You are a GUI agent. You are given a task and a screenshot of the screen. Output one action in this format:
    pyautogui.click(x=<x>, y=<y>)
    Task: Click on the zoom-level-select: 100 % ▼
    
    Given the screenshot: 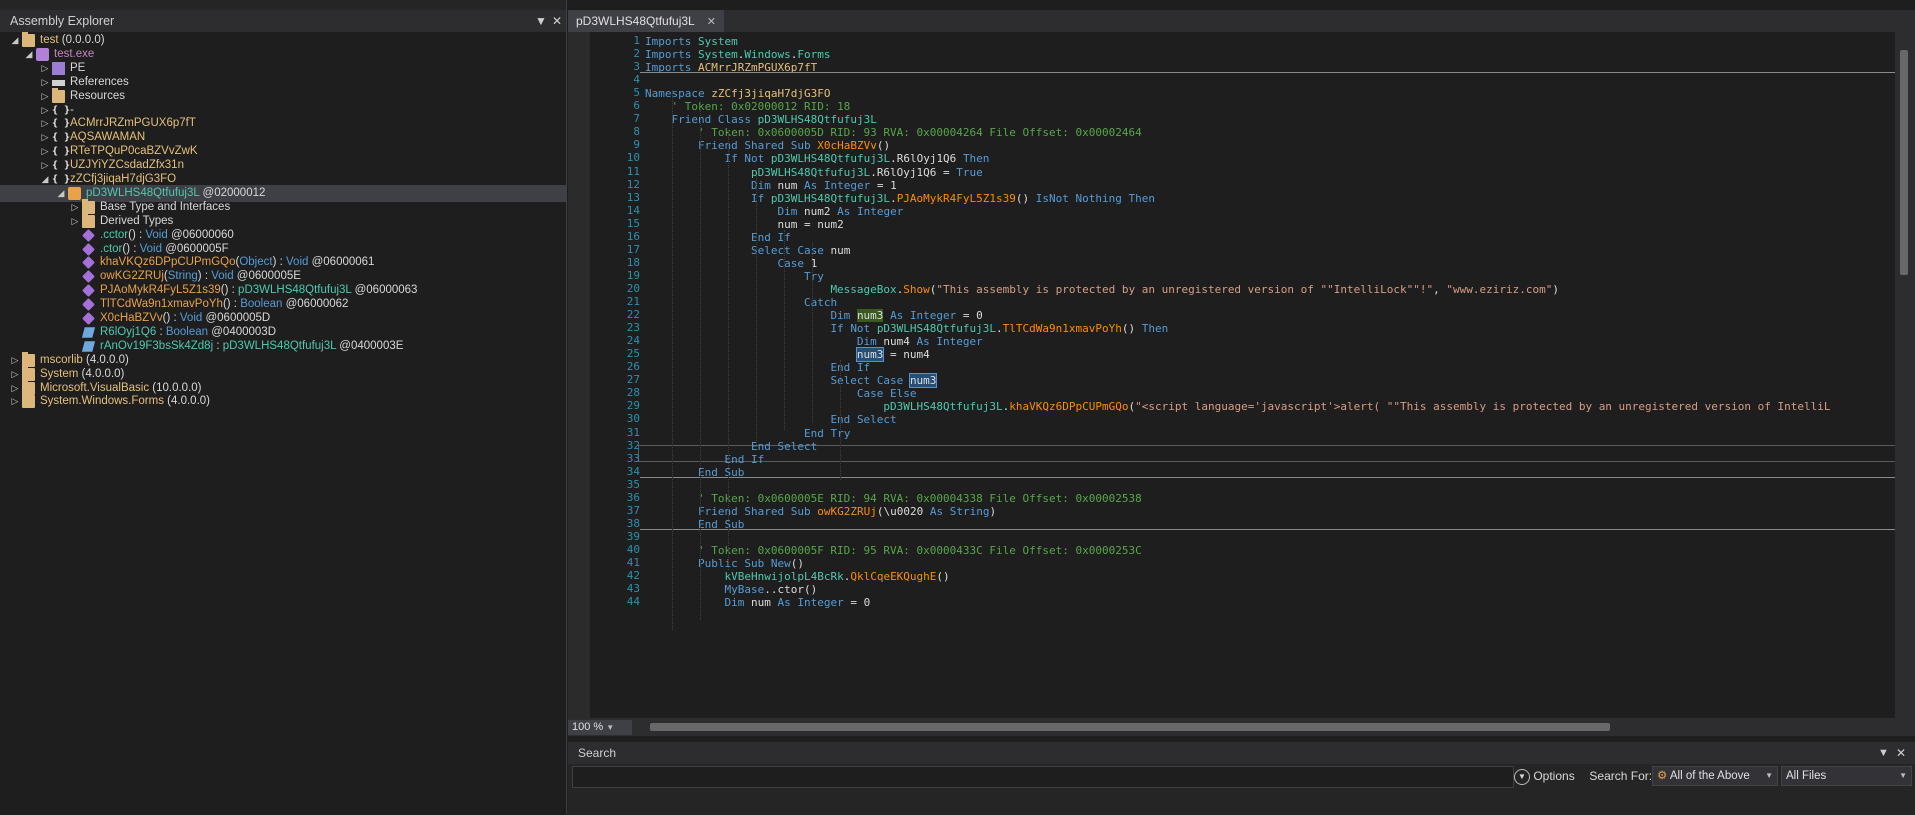 What is the action you would take?
    pyautogui.click(x=600, y=727)
    